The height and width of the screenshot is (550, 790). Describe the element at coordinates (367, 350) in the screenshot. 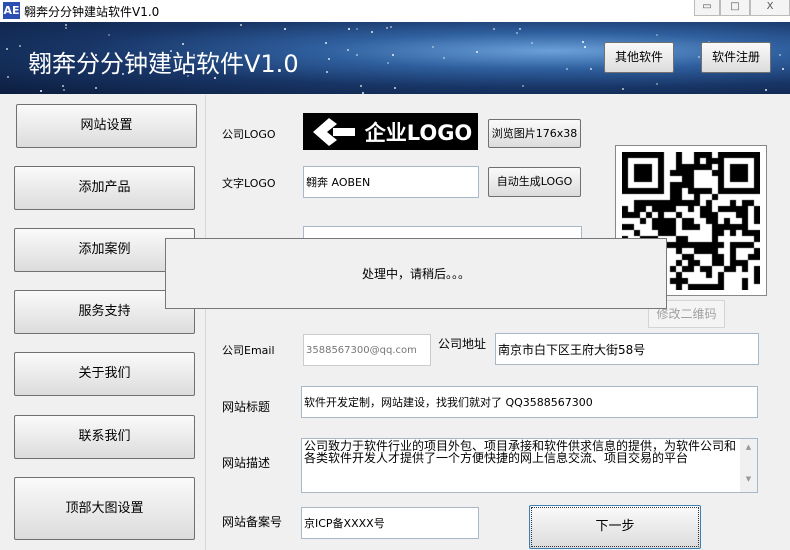

I see `email-input: 3588567300@qq.com` at that location.